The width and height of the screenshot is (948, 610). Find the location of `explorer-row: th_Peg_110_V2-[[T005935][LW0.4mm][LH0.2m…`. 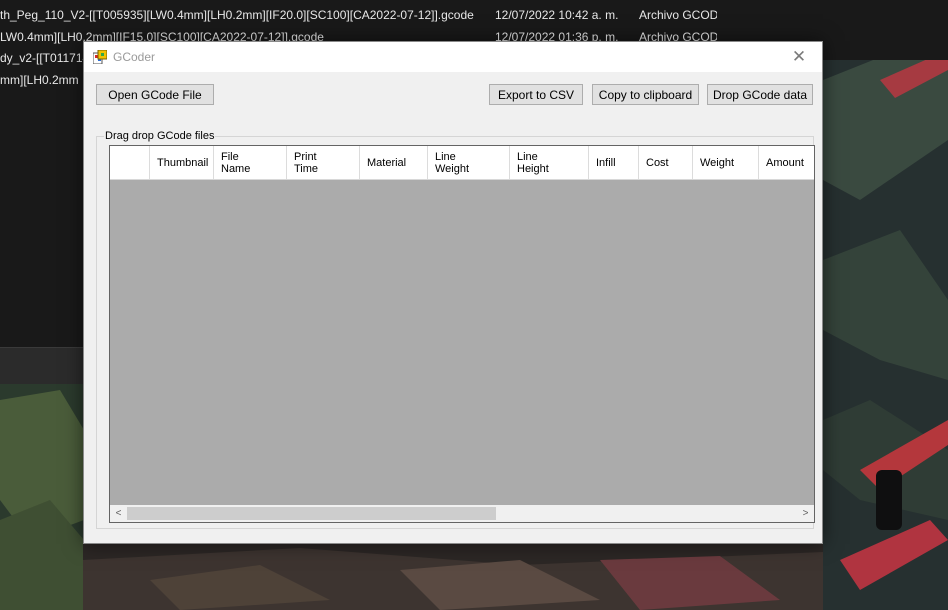

explorer-row: th_Peg_110_V2-[[T005935][LW0.4mm][LH0.2m… is located at coordinates (474, 15).